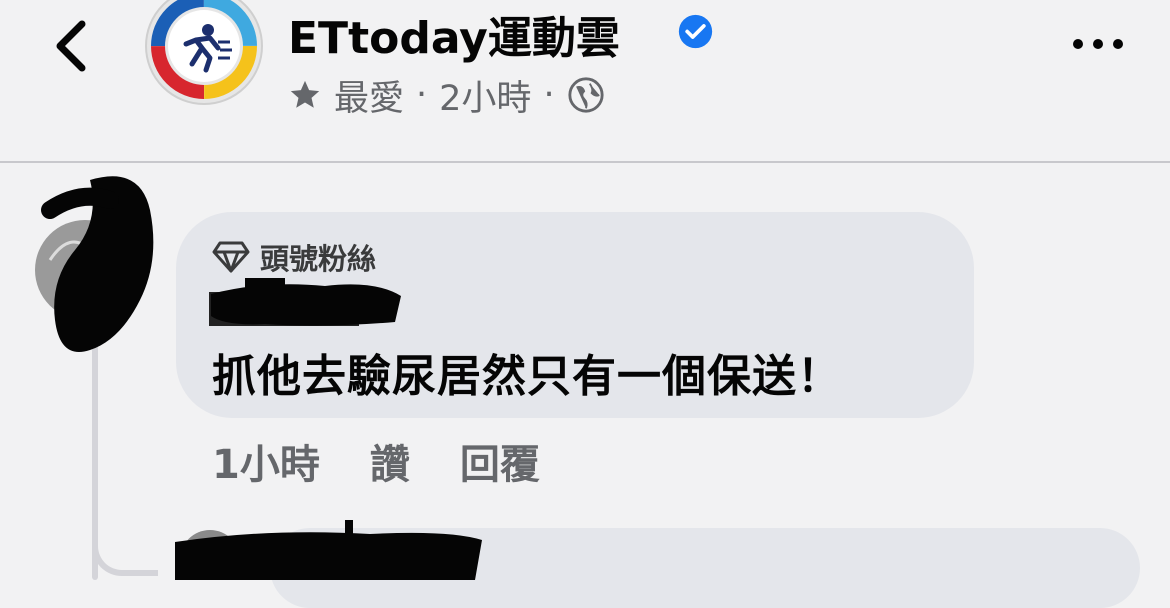 The height and width of the screenshot is (608, 1170). What do you see at coordinates (1098, 44) in the screenshot?
I see `more-options-icon` at bounding box center [1098, 44].